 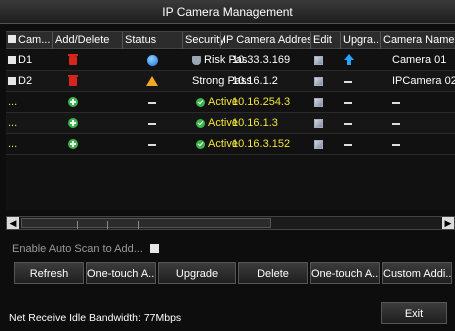 What do you see at coordinates (12, 39) in the screenshot?
I see `select-all-checkbox` at bounding box center [12, 39].